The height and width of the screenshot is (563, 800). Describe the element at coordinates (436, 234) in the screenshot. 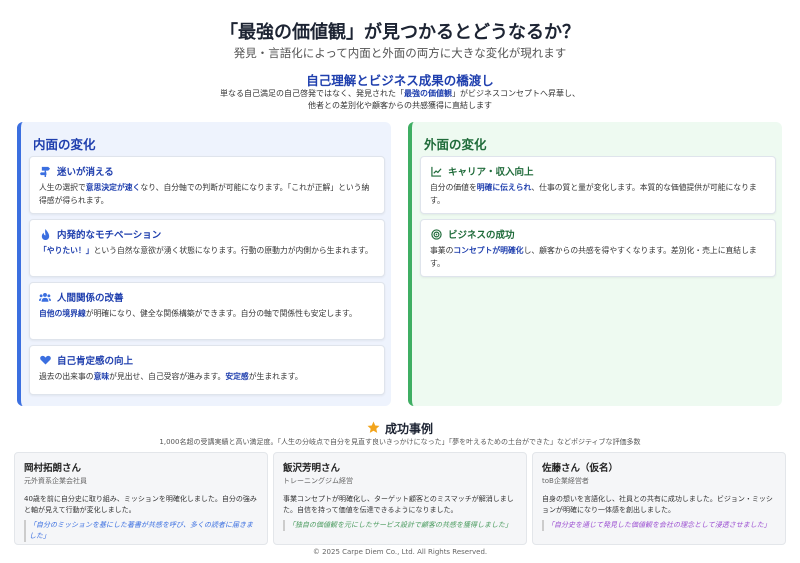

I see `target-icon` at that location.